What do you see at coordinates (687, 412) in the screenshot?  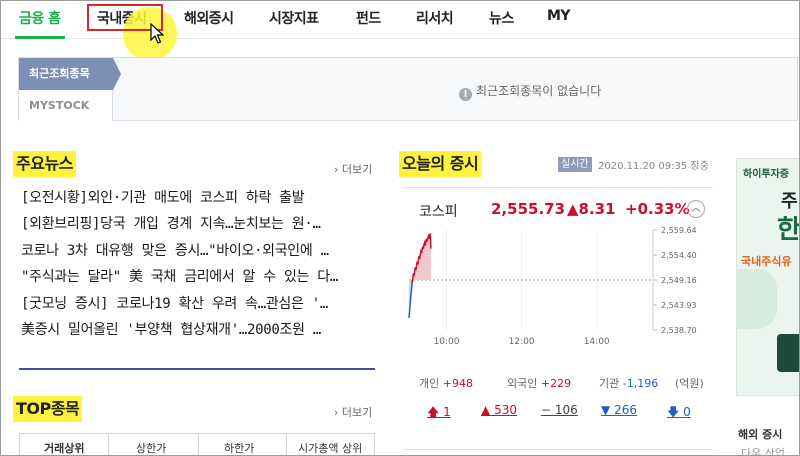 I see `lower-limit-value: 0` at bounding box center [687, 412].